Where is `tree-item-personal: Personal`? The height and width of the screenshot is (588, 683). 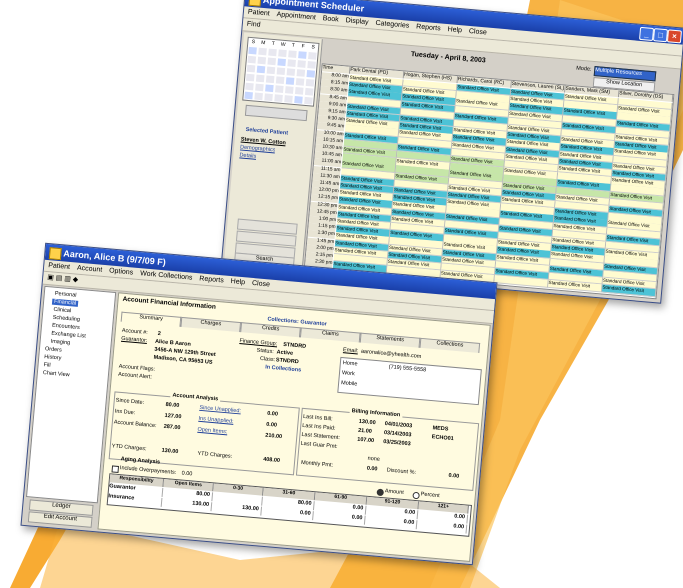 tree-item-personal: Personal is located at coordinates (66, 295).